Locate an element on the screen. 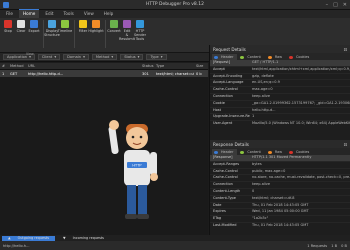 The image size is (350, 250). header-row: Accept-Language en-US,en;q=0.9 is located at coordinates (280, 84).